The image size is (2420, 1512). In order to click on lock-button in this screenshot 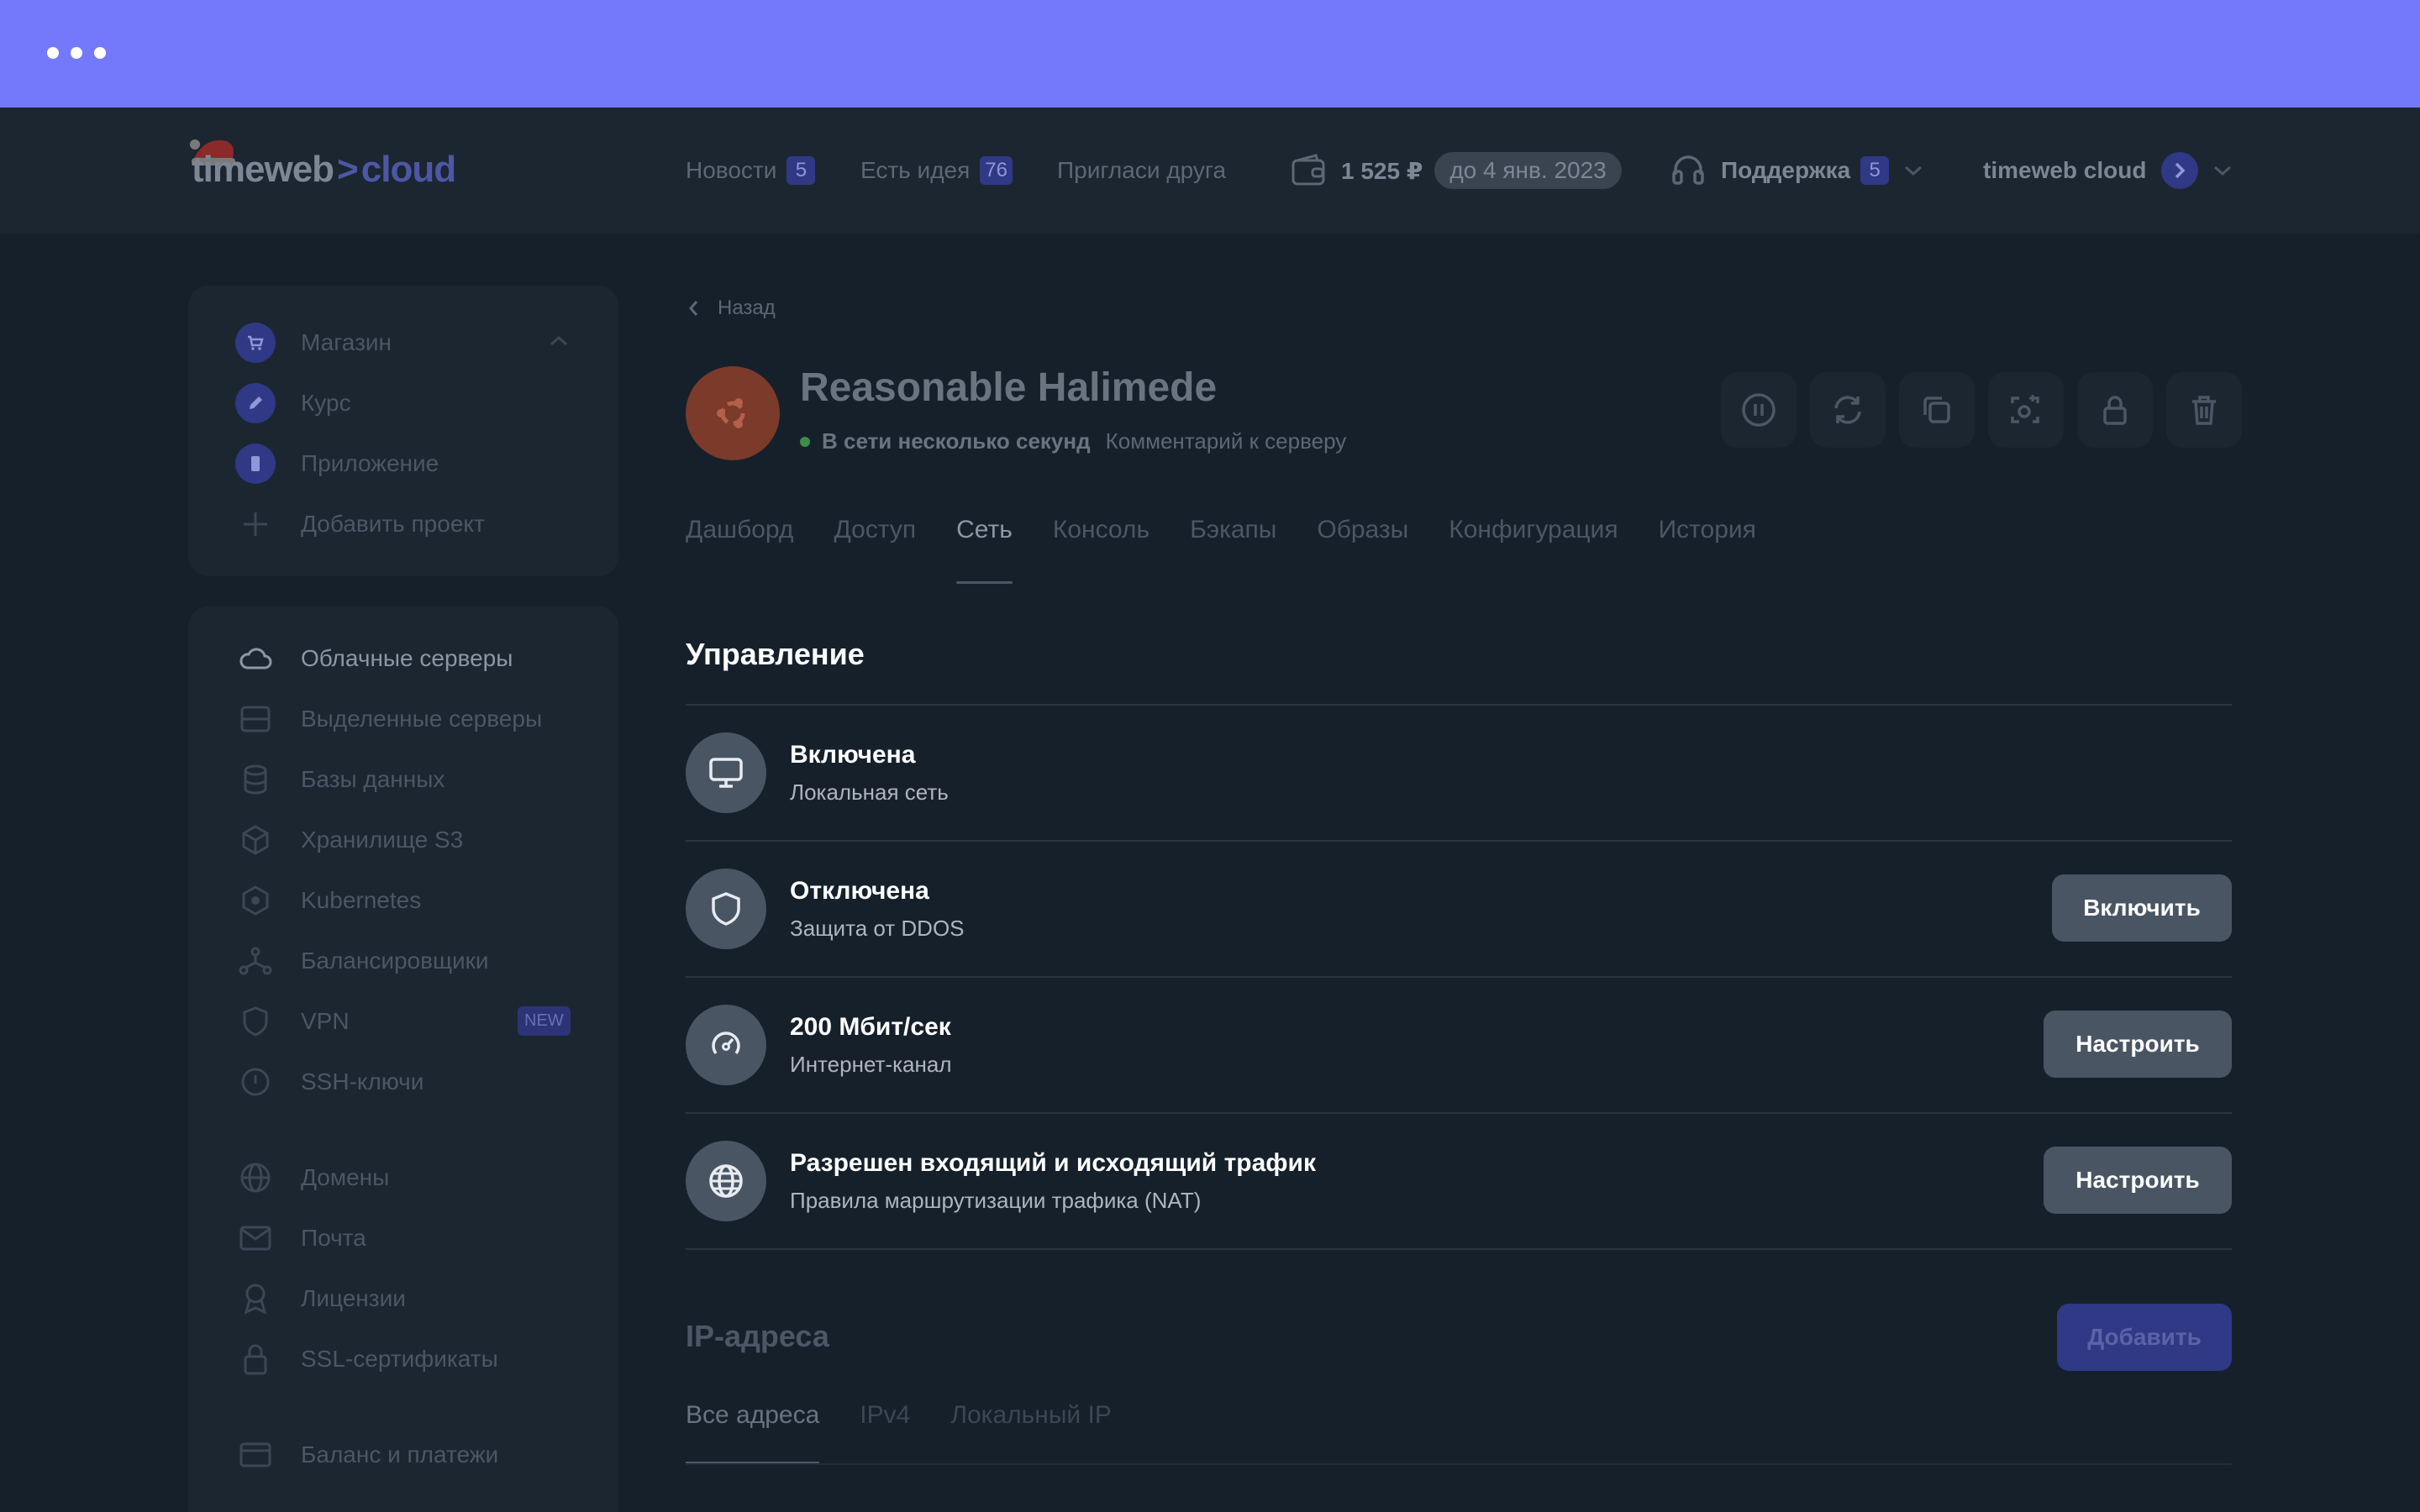, I will do `click(2115, 410)`.